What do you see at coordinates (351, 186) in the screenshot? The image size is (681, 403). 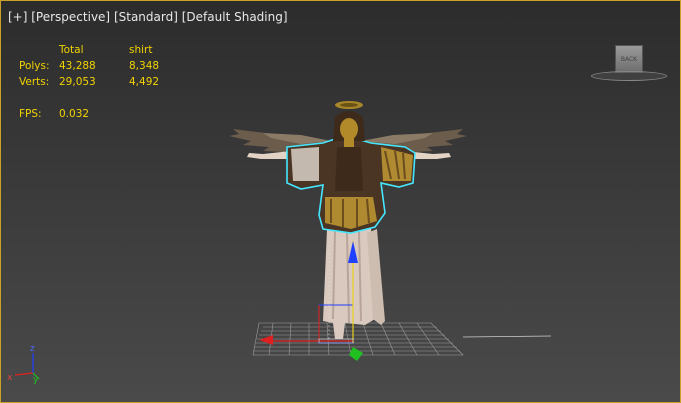 I see `shirt-mesh-selected` at bounding box center [351, 186].